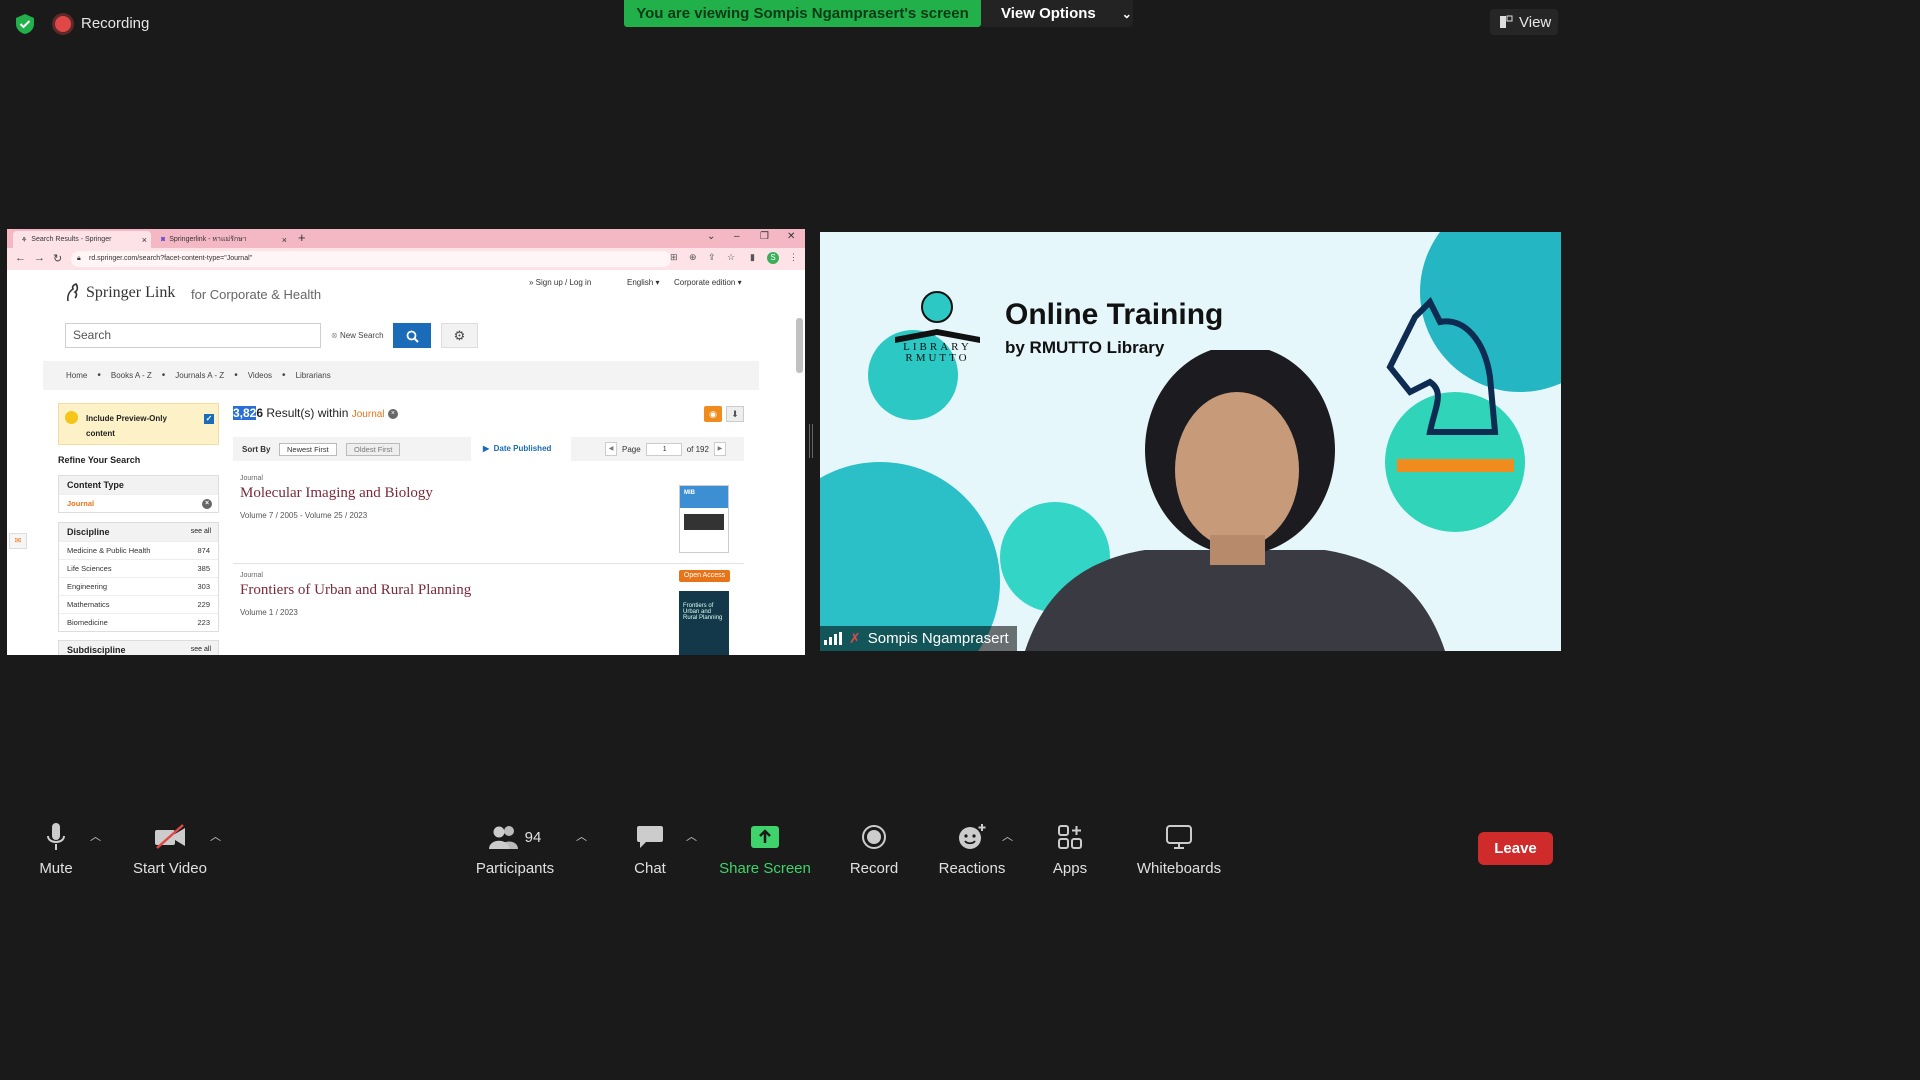  Describe the element at coordinates (731, 257) in the screenshot. I see `bookmark-star-icon: ☆` at that location.